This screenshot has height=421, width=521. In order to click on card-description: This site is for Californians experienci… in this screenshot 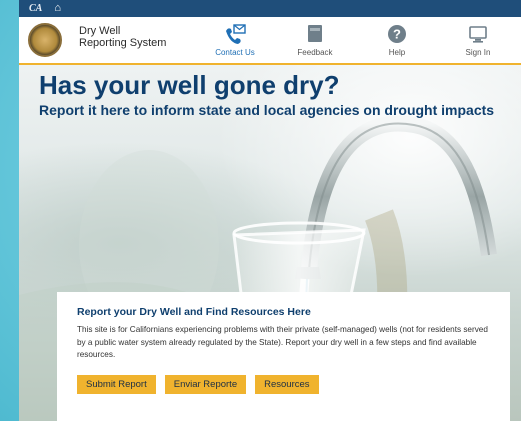, I will do `click(282, 342)`.